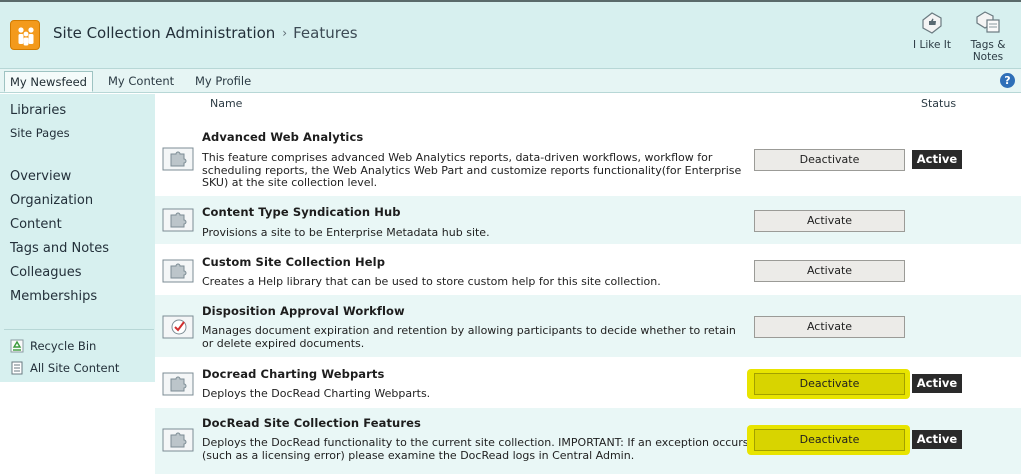 The image size is (1021, 474). What do you see at coordinates (38, 110) in the screenshot?
I see `quick-launch-libraries: Libraries` at bounding box center [38, 110].